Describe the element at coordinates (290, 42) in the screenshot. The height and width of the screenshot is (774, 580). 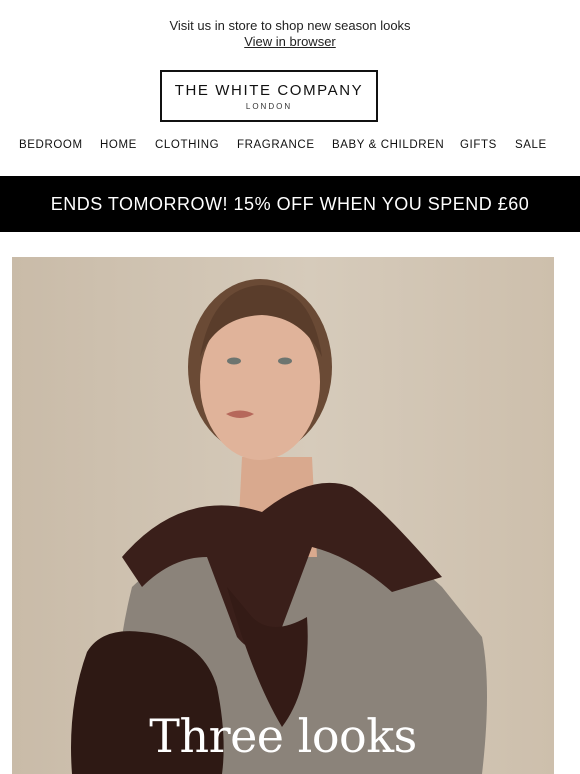
I see `view-in-browser-link: View in browser` at that location.